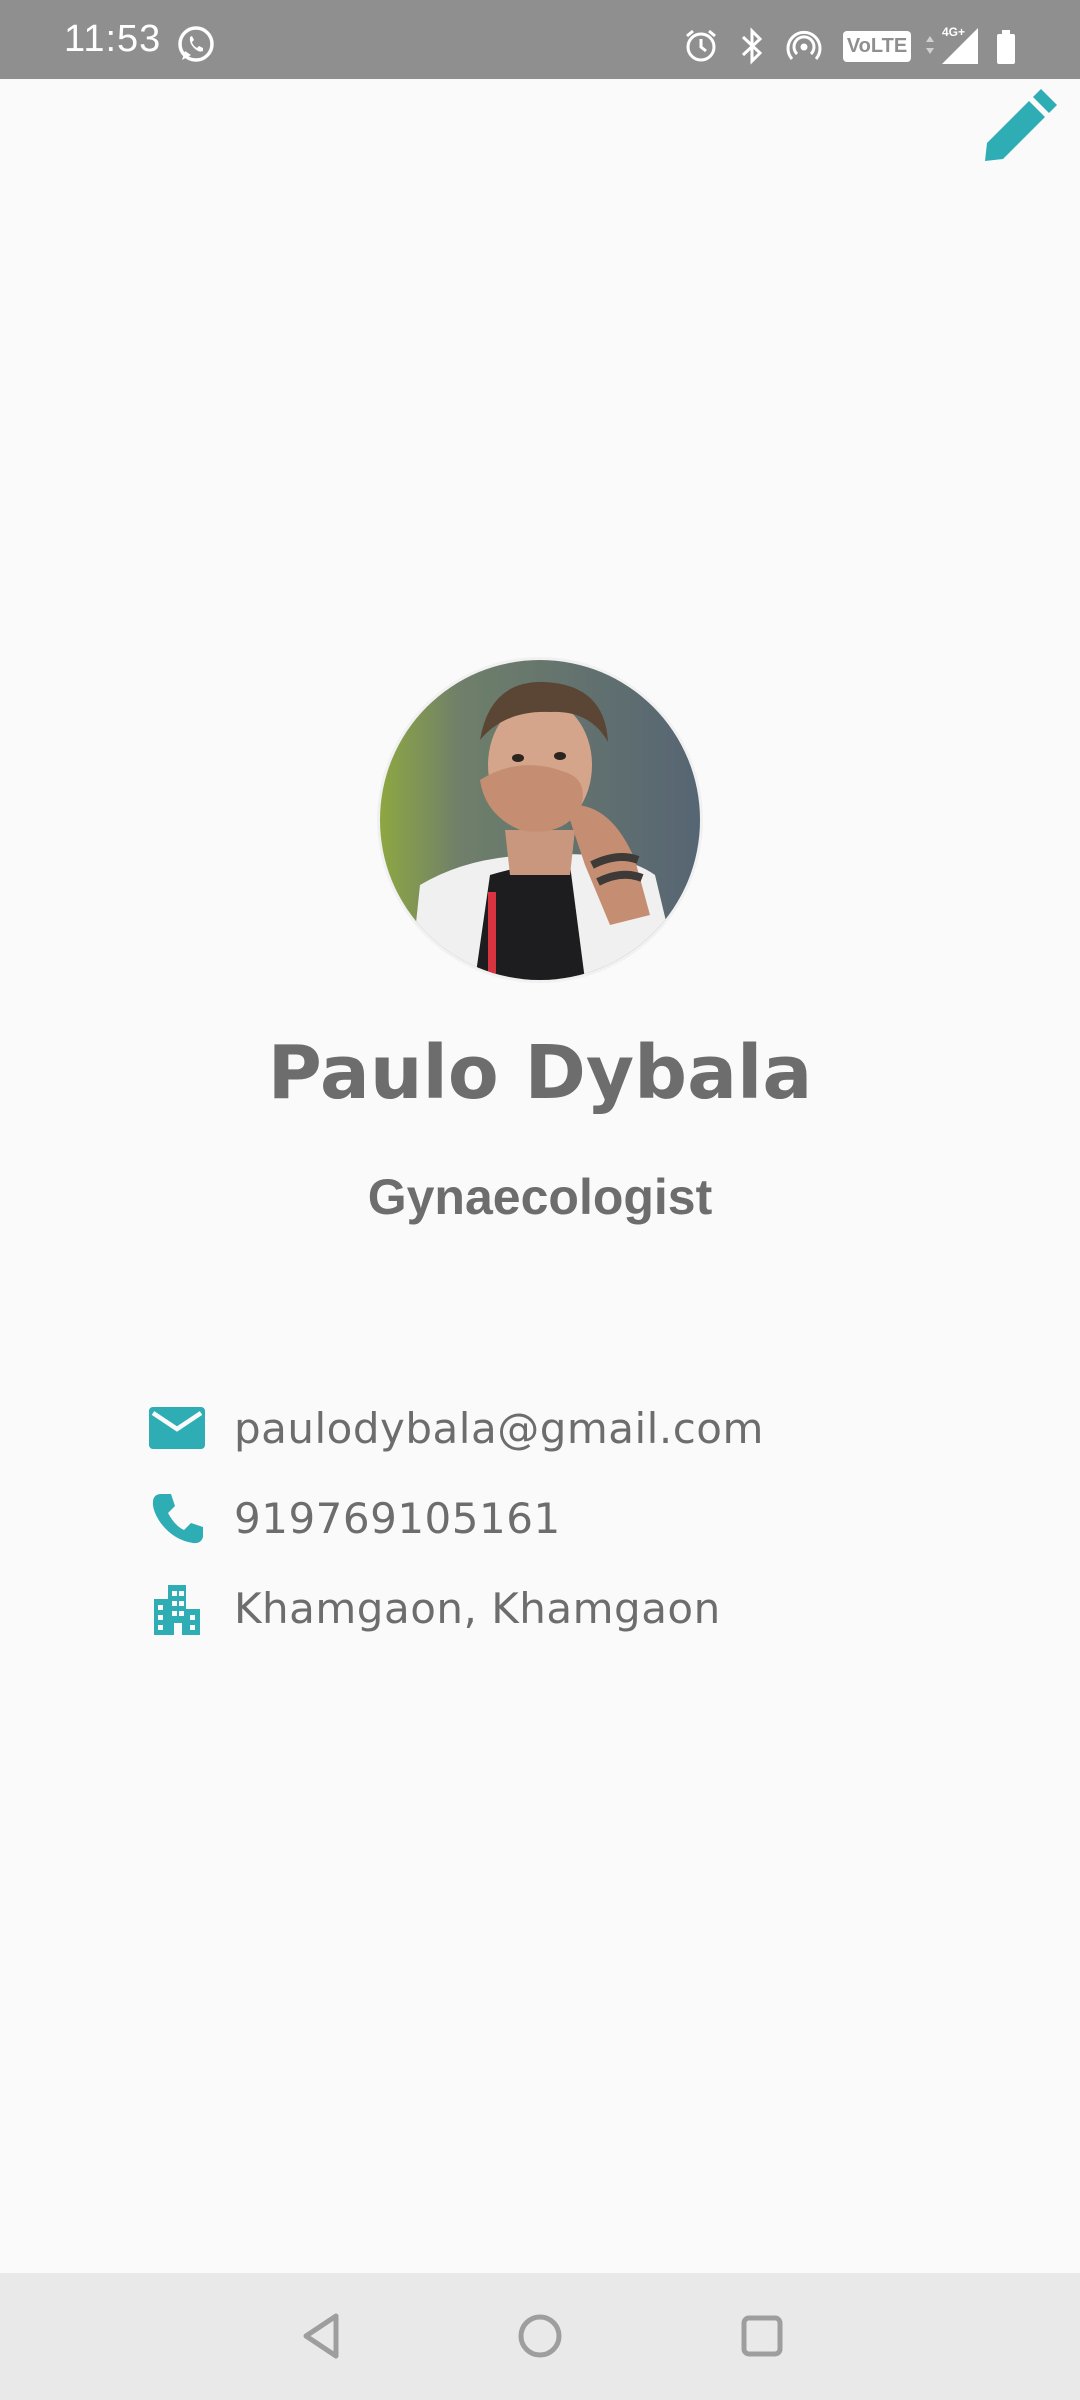 The height and width of the screenshot is (2400, 1080). I want to click on profile-name: Paulo Dybala, so click(540, 1073).